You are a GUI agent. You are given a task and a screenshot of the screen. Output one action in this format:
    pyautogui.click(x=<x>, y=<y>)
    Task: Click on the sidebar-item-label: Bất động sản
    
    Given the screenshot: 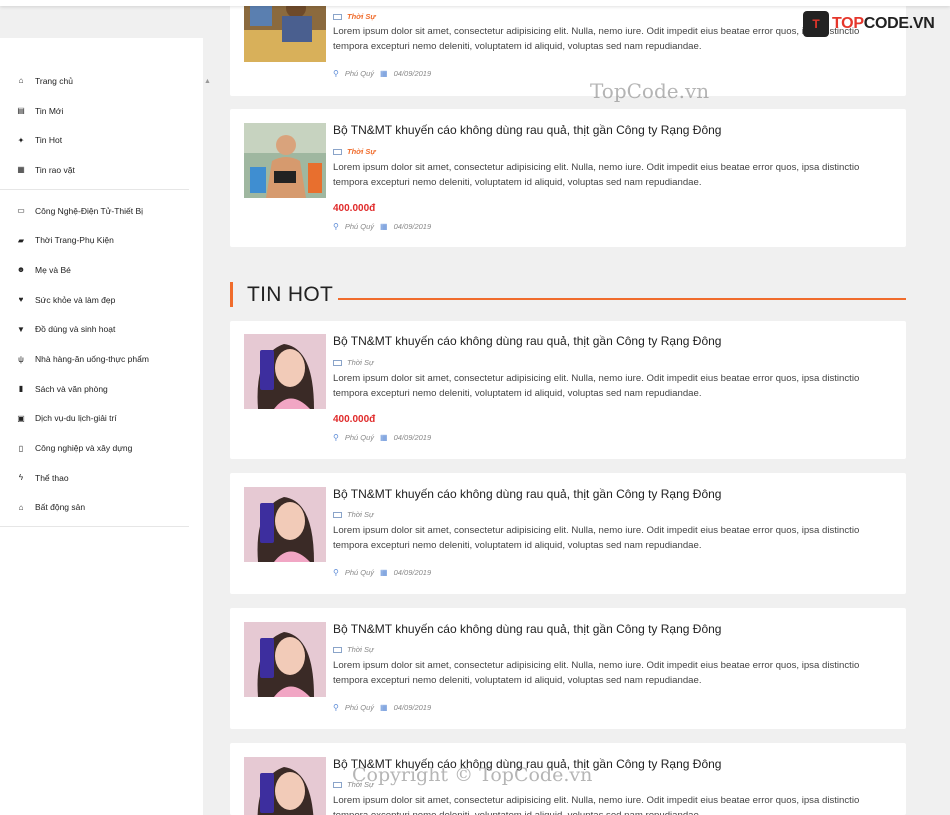 What is the action you would take?
    pyautogui.click(x=60, y=507)
    